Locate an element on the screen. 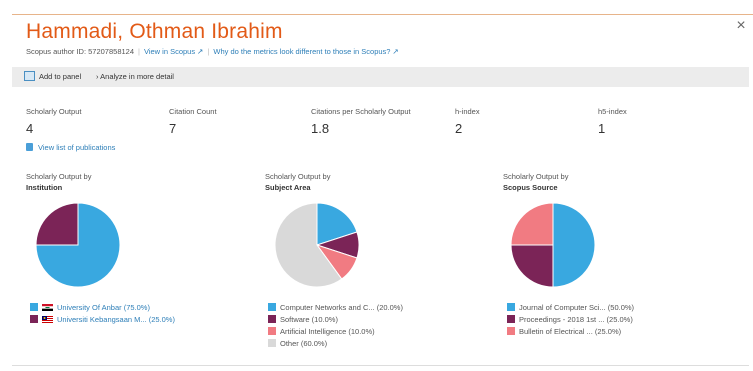  pie-chart-scopus-source is located at coordinates (553, 245).